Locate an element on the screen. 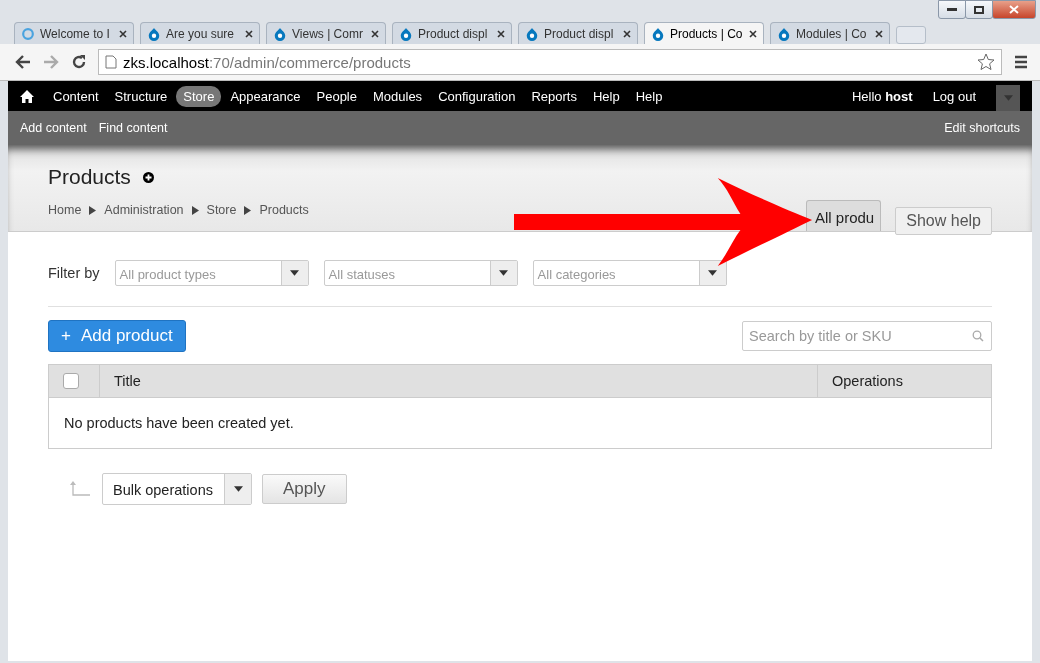  minimize-icon is located at coordinates (952, 9).